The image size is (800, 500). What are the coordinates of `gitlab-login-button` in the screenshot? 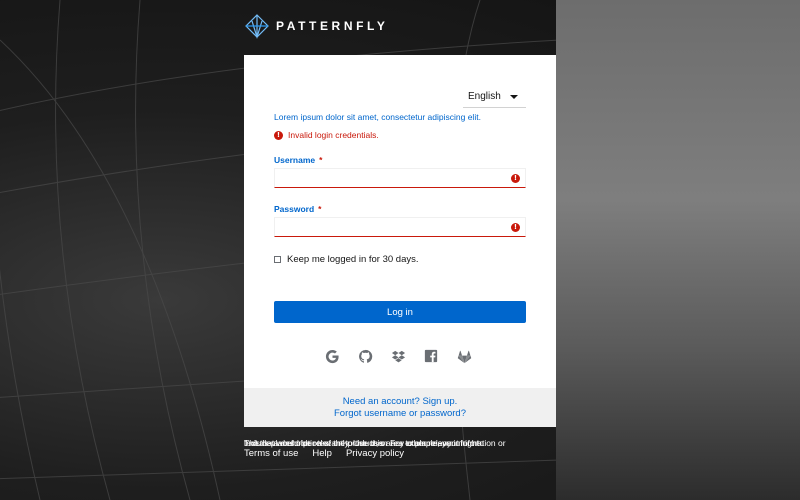 It's located at (464, 356).